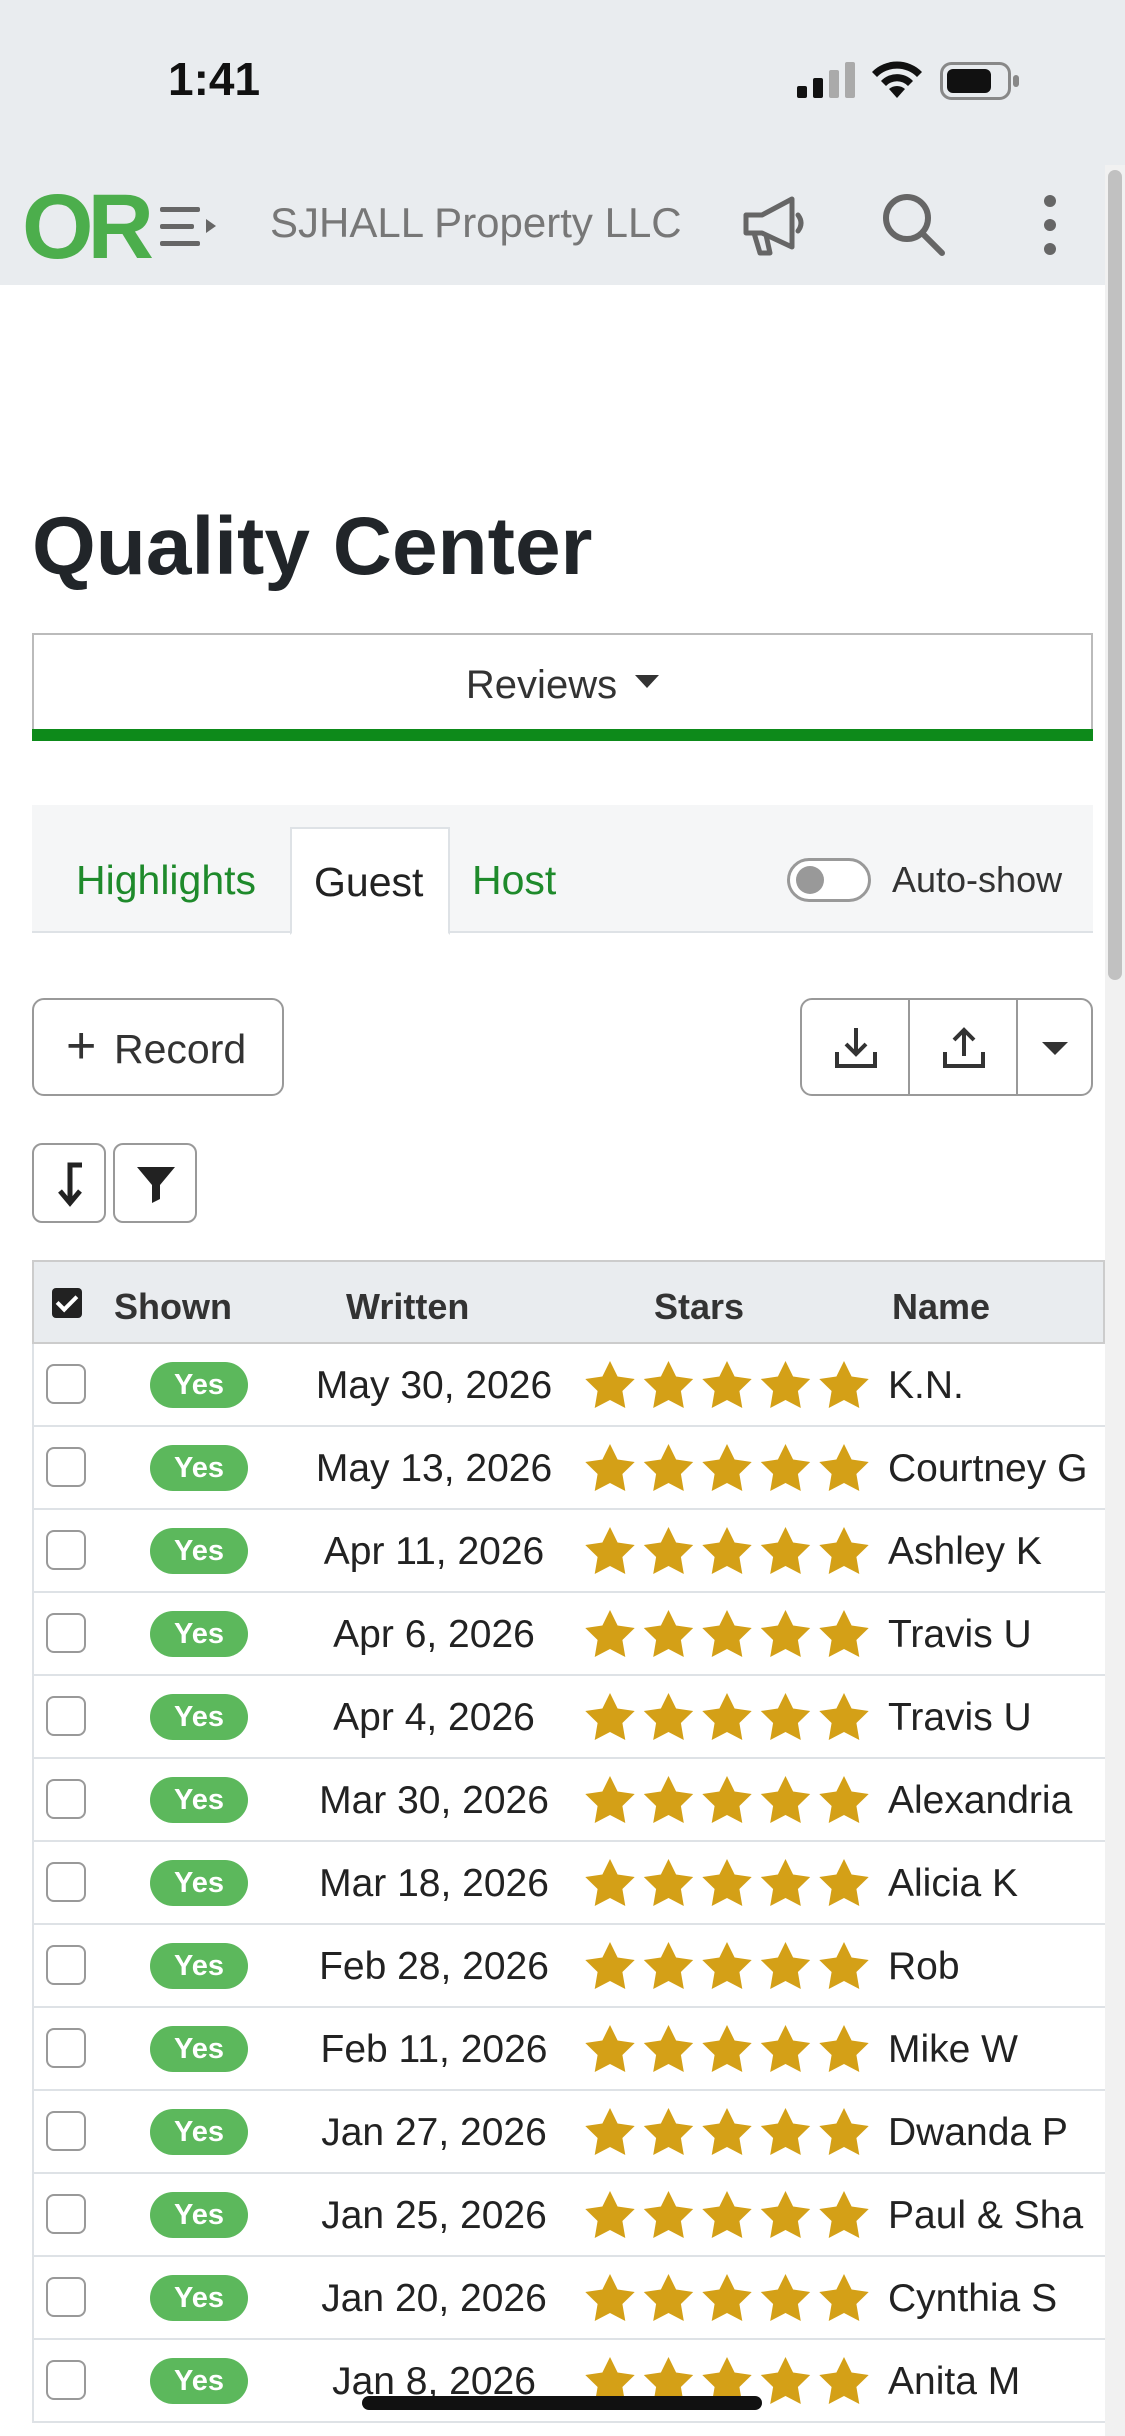 Image resolution: width=1125 pixels, height=2436 pixels. I want to click on table-row: Yes Jan 20, 2026 Cynthia S, so click(568, 2298).